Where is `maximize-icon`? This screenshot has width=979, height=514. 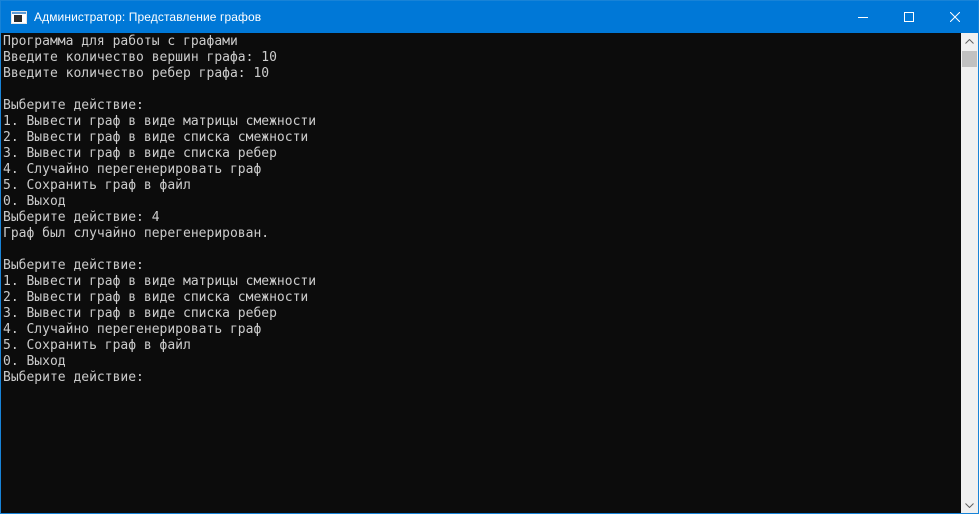
maximize-icon is located at coordinates (909, 17).